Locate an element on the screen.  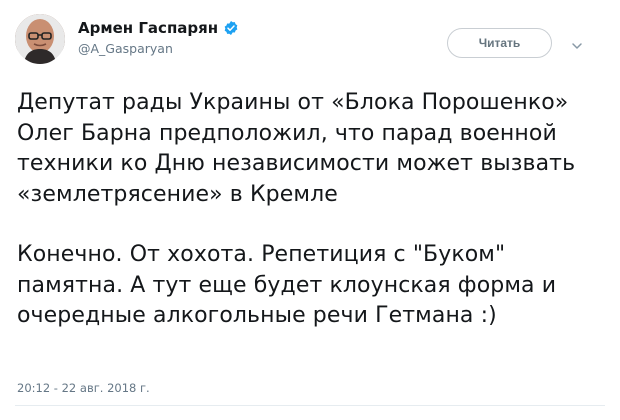
divider is located at coordinates (310, 405).